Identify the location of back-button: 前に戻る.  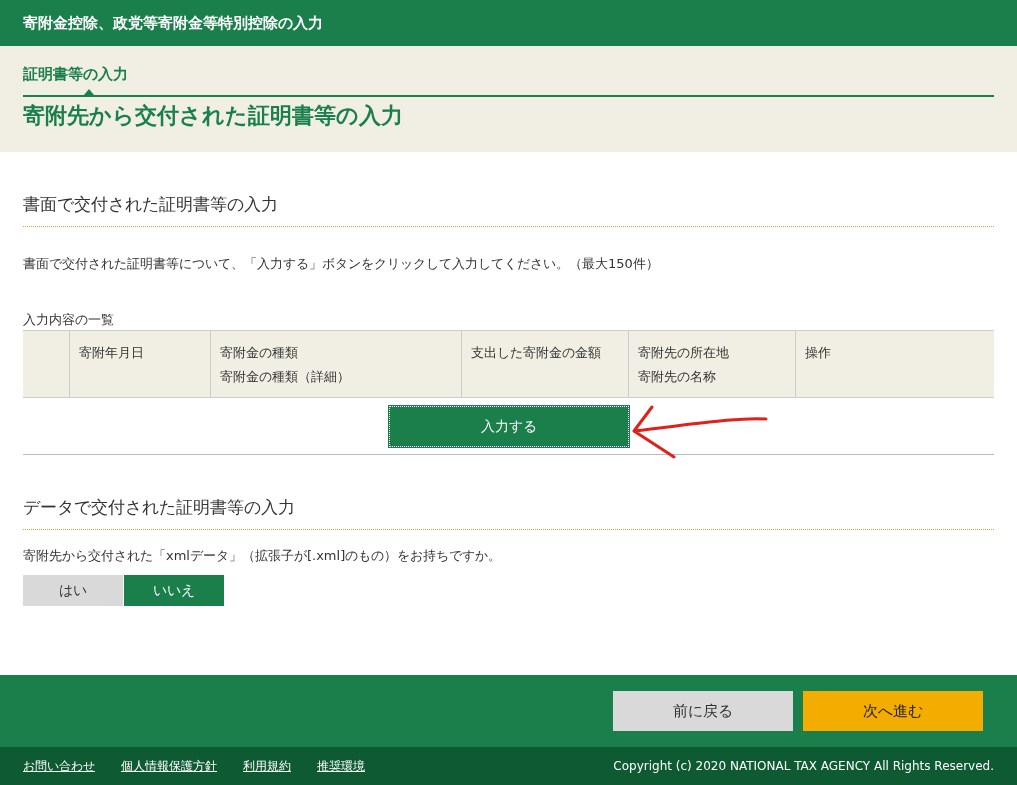
(703, 711).